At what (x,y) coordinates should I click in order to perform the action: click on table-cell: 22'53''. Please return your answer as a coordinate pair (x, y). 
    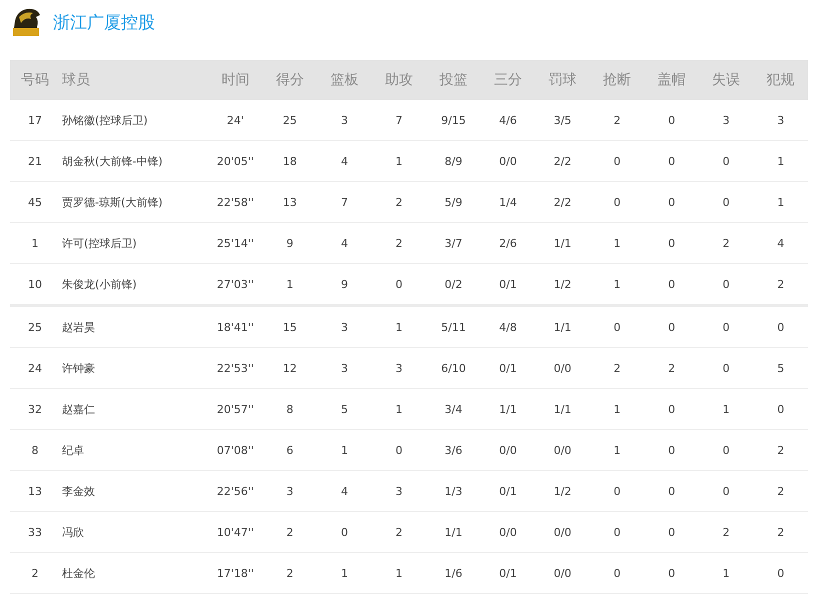
    Looking at the image, I should click on (235, 368).